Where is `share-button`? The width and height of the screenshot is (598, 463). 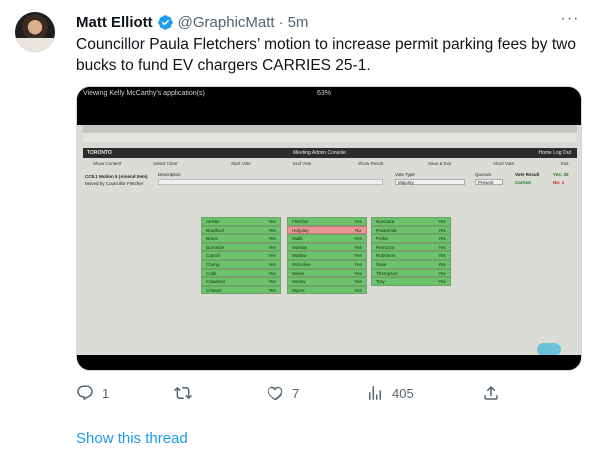 share-button is located at coordinates (495, 393).